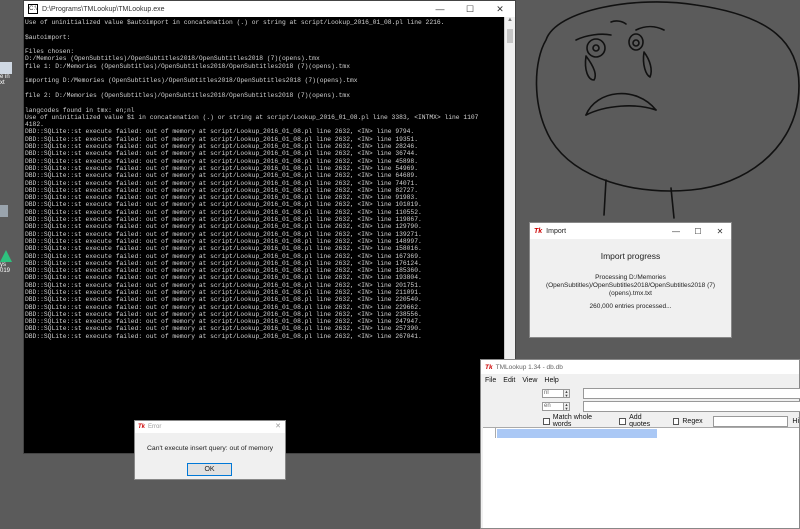 The width and height of the screenshot is (800, 529). I want to click on console-line: Files chosen:, so click(50, 52).